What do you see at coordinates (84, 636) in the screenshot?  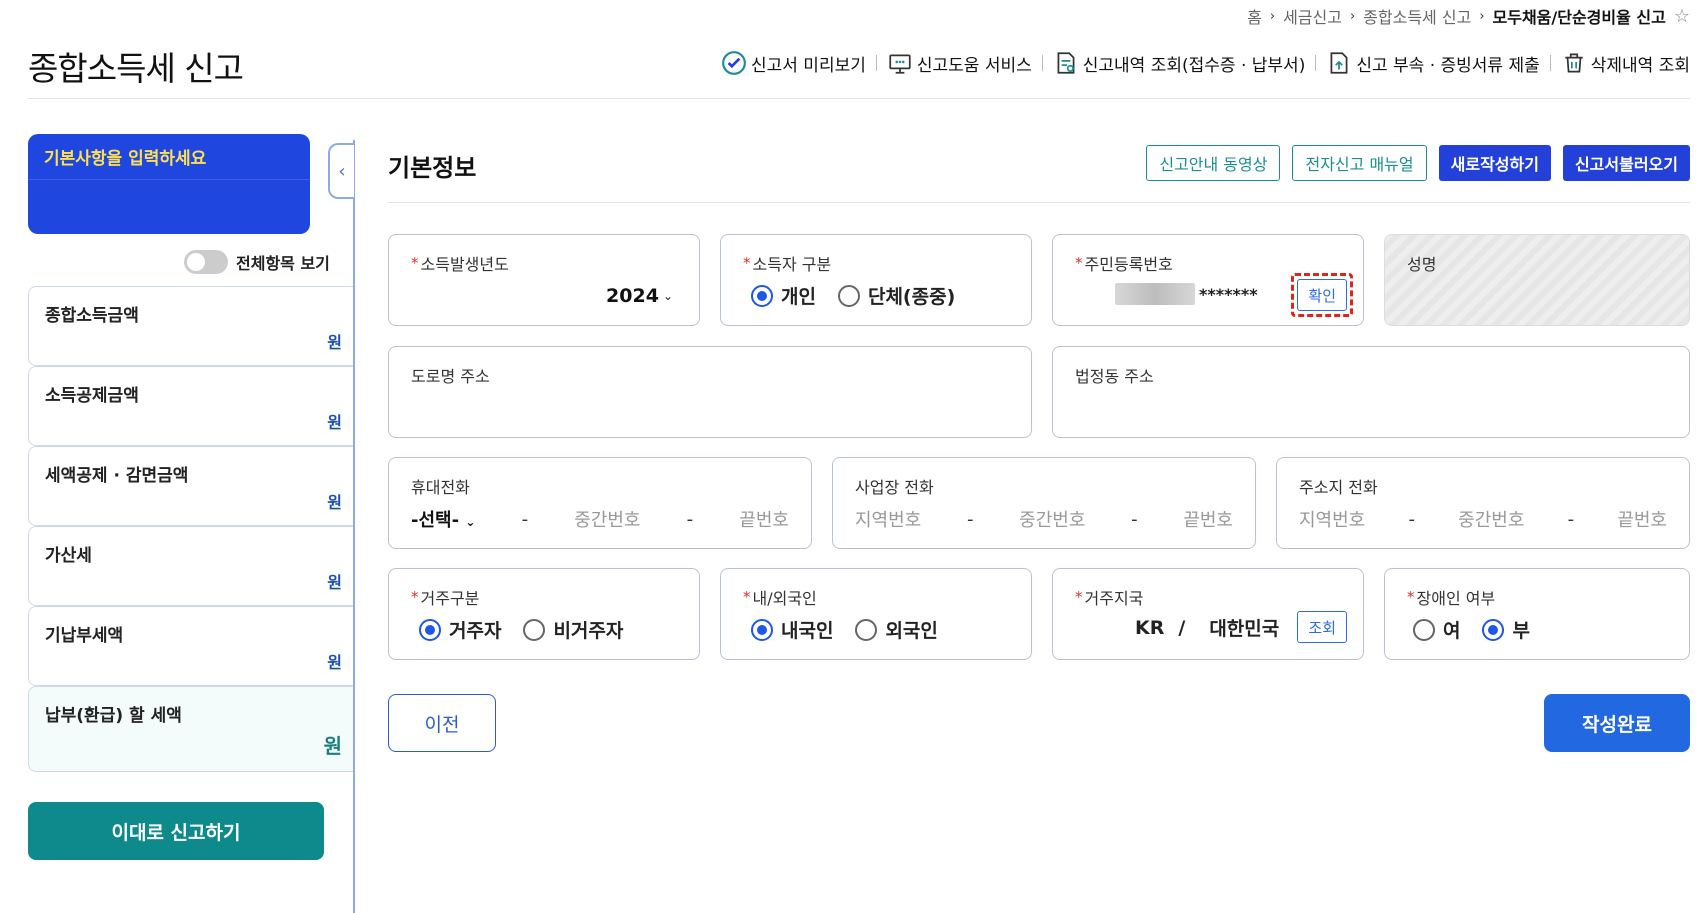 I see `summary-label: 기납부세액` at bounding box center [84, 636].